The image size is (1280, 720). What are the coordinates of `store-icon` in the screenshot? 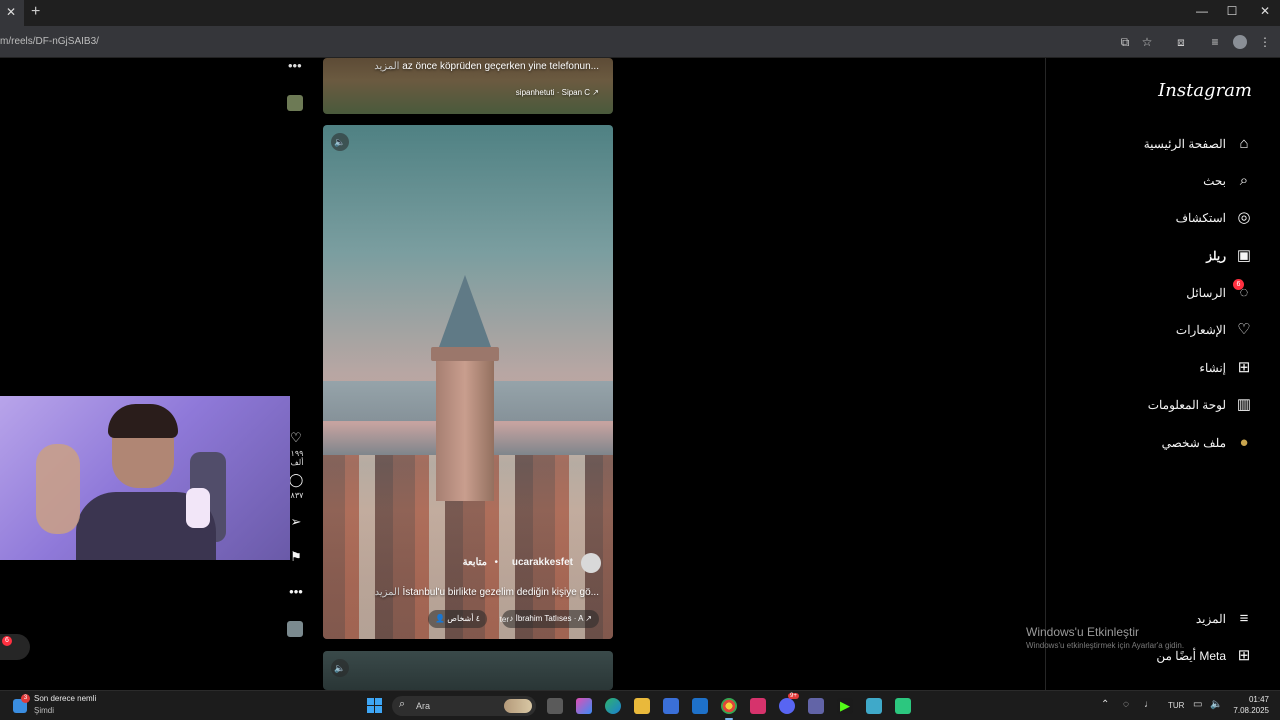 It's located at (671, 706).